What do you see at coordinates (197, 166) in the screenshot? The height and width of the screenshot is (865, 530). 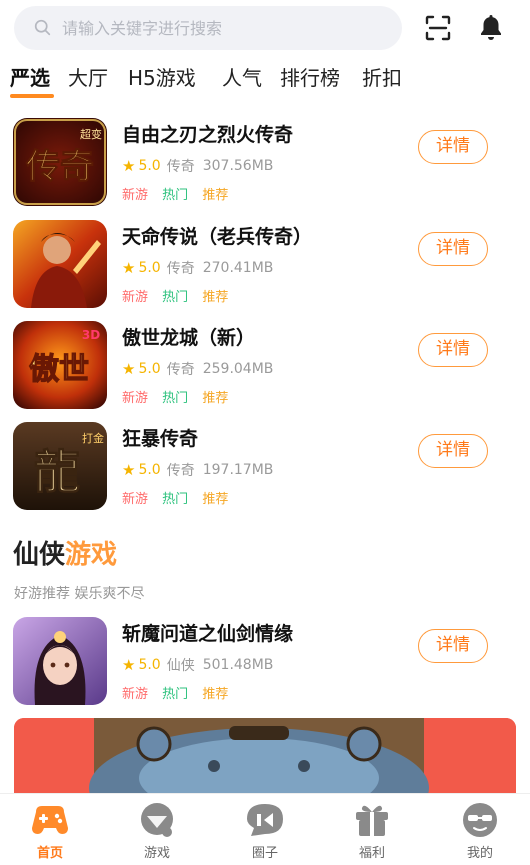 I see `game-meta: ★ 5.0 传奇 307.56MB` at bounding box center [197, 166].